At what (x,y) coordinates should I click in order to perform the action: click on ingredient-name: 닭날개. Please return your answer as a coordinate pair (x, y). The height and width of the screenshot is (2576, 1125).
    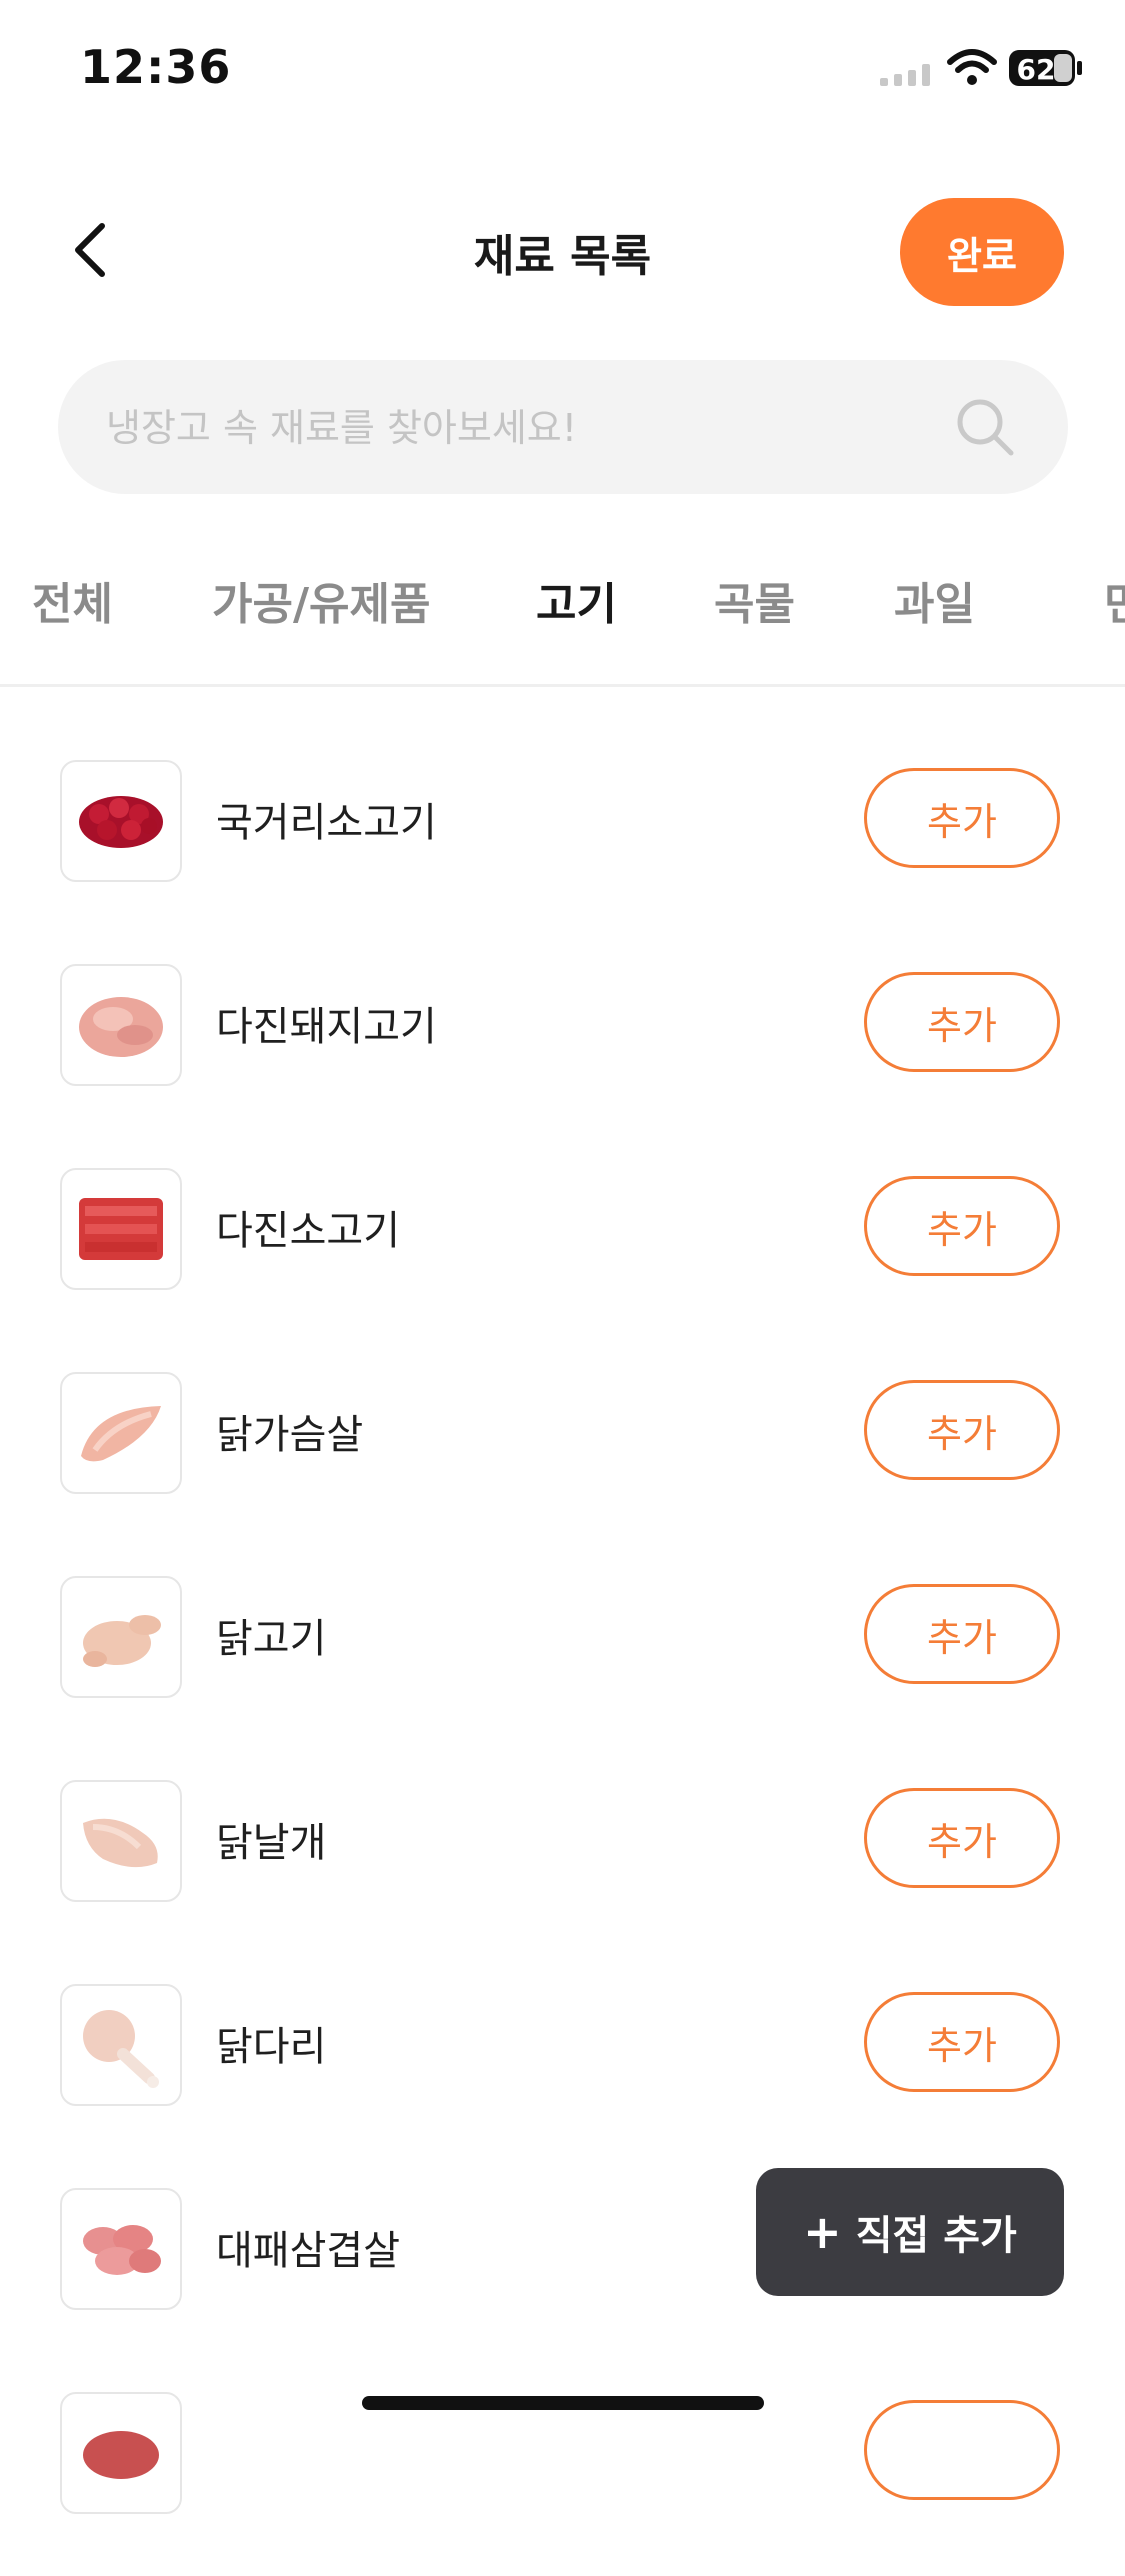
    Looking at the image, I should click on (271, 1843).